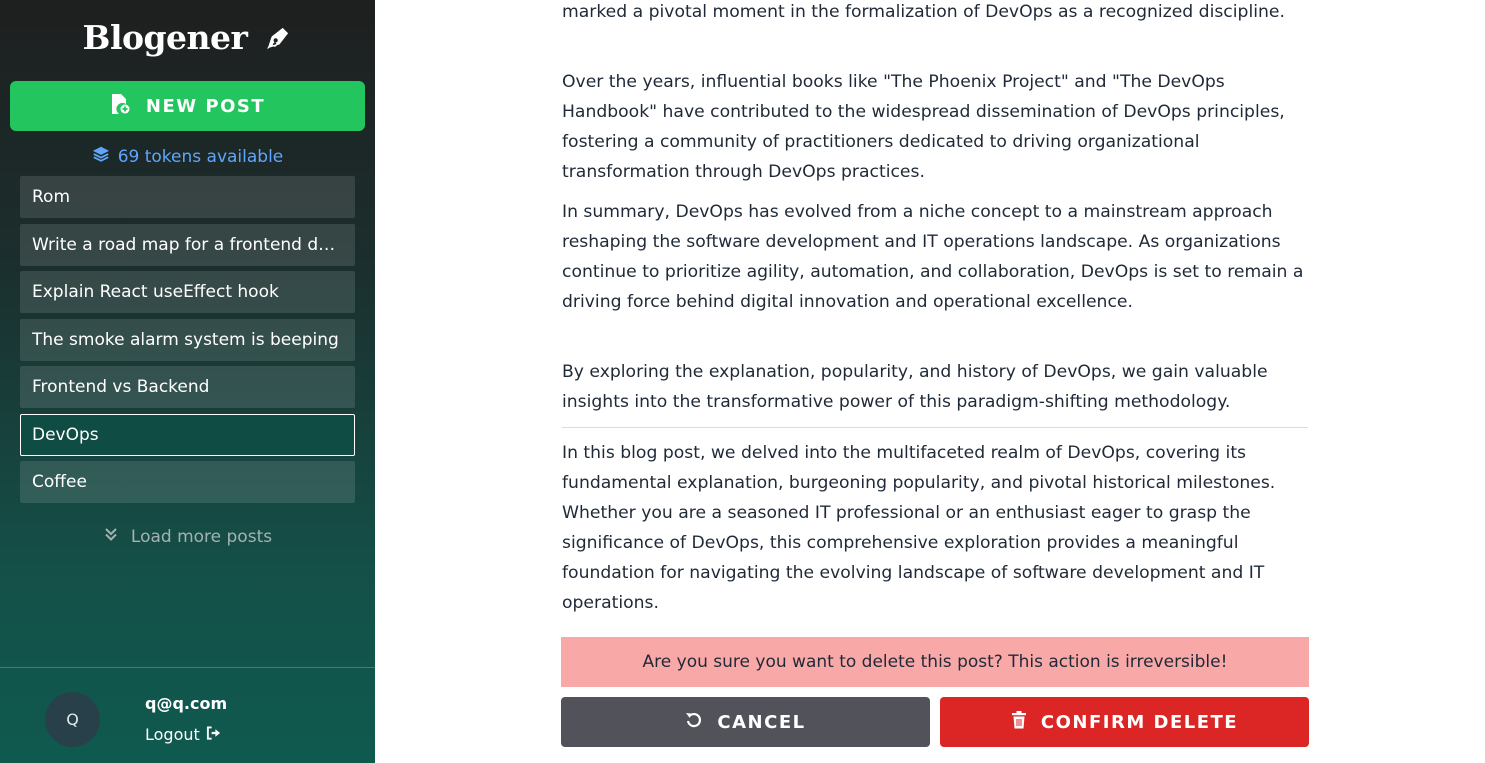 The height and width of the screenshot is (763, 1485). Describe the element at coordinates (120, 106) in the screenshot. I see `file-plus-icon` at that location.